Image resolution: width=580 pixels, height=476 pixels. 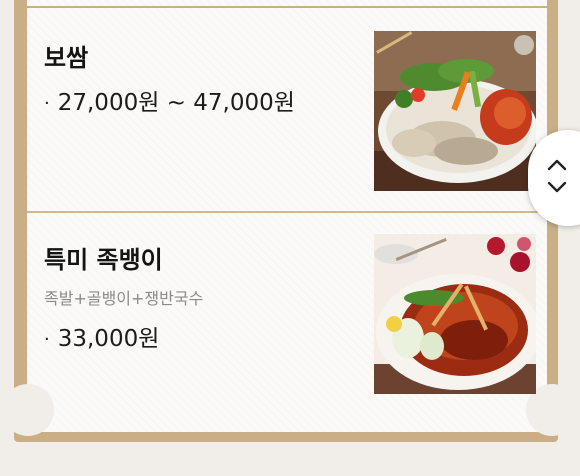 I want to click on frame-corner-left, so click(x=28, y=410).